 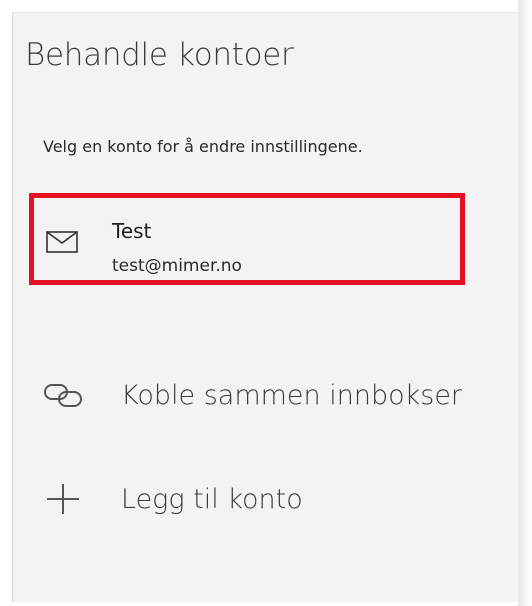 What do you see at coordinates (63, 499) in the screenshot?
I see `plus-icon` at bounding box center [63, 499].